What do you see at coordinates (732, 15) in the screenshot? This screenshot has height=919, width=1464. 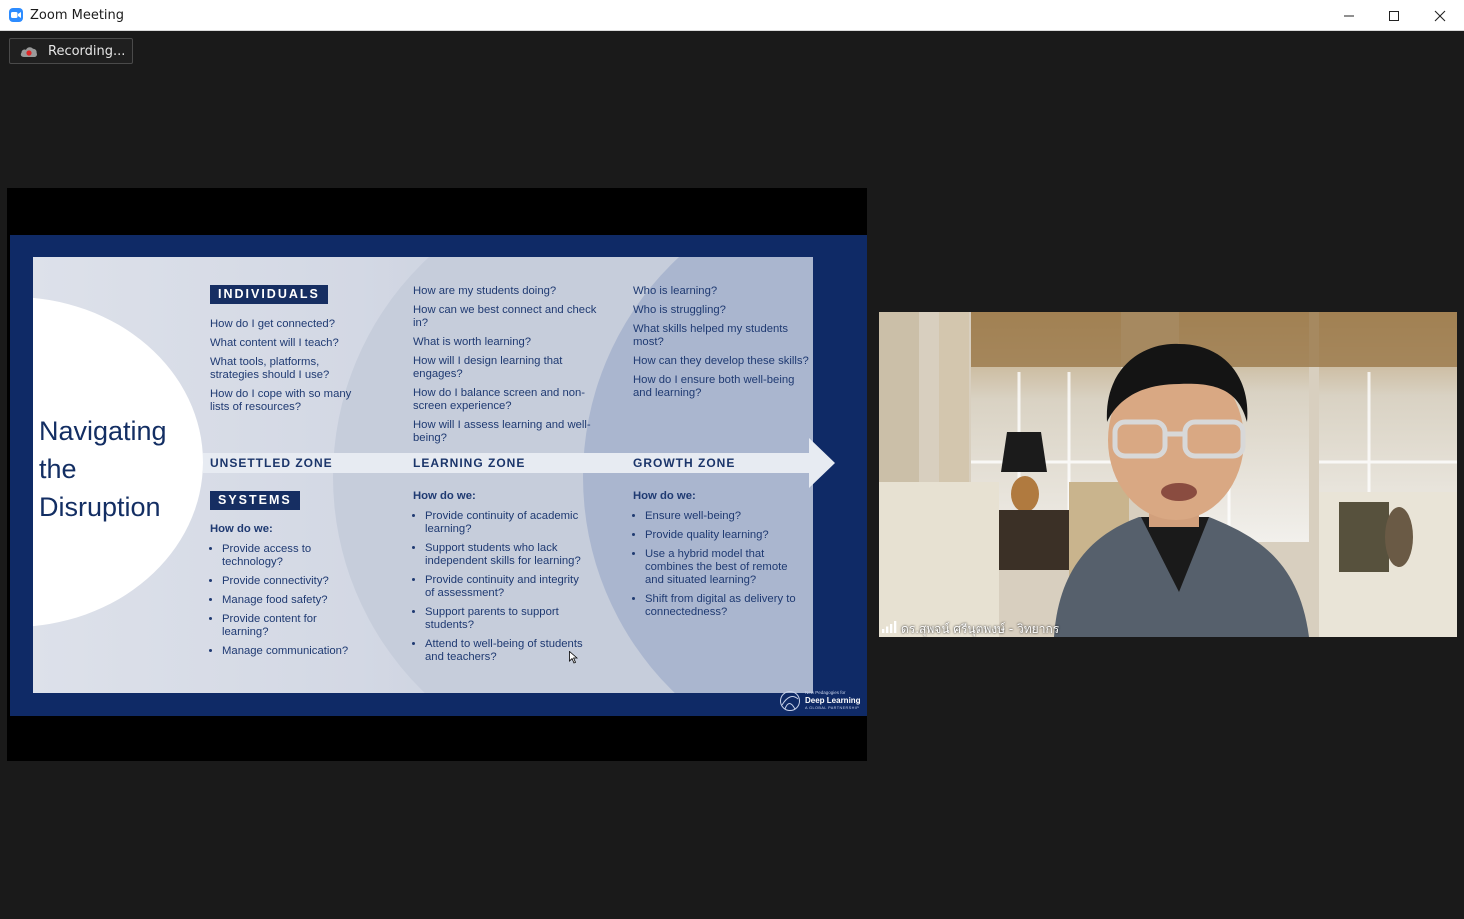 I see `title-bar: Zoom Meeting` at bounding box center [732, 15].